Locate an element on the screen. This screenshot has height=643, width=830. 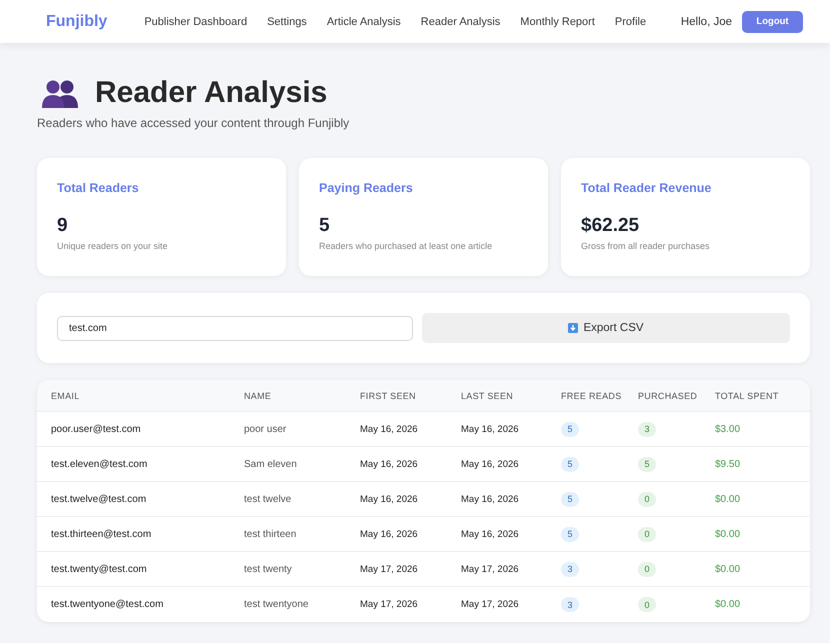
logout-button: Logout is located at coordinates (772, 21).